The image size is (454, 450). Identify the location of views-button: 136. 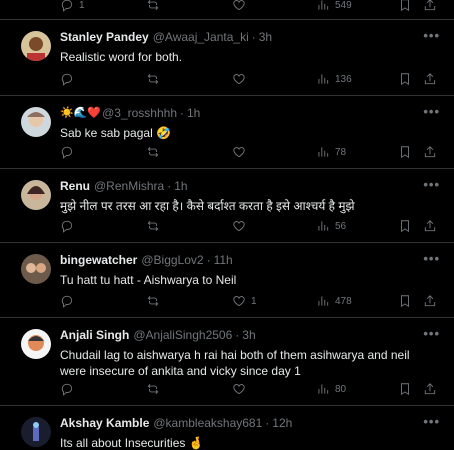
(334, 79).